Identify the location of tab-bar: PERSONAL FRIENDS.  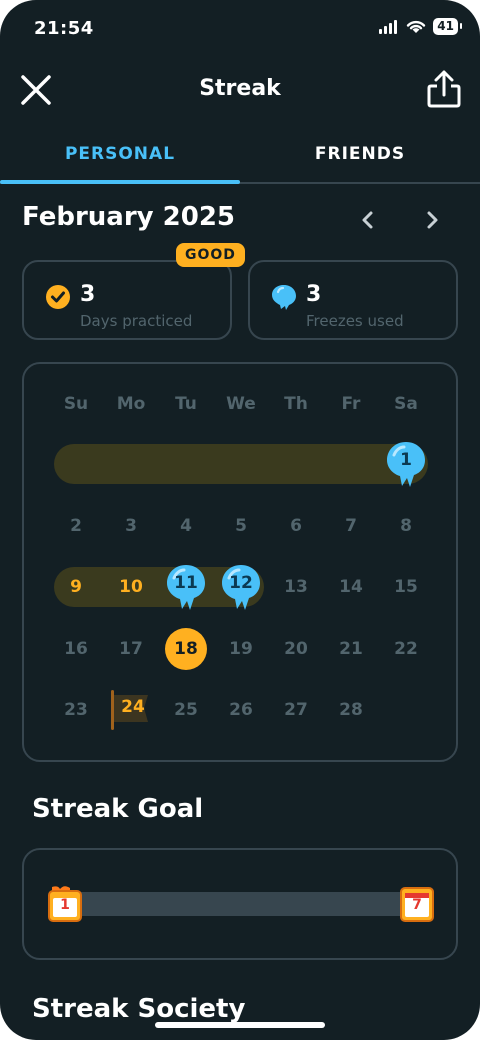
(240, 157).